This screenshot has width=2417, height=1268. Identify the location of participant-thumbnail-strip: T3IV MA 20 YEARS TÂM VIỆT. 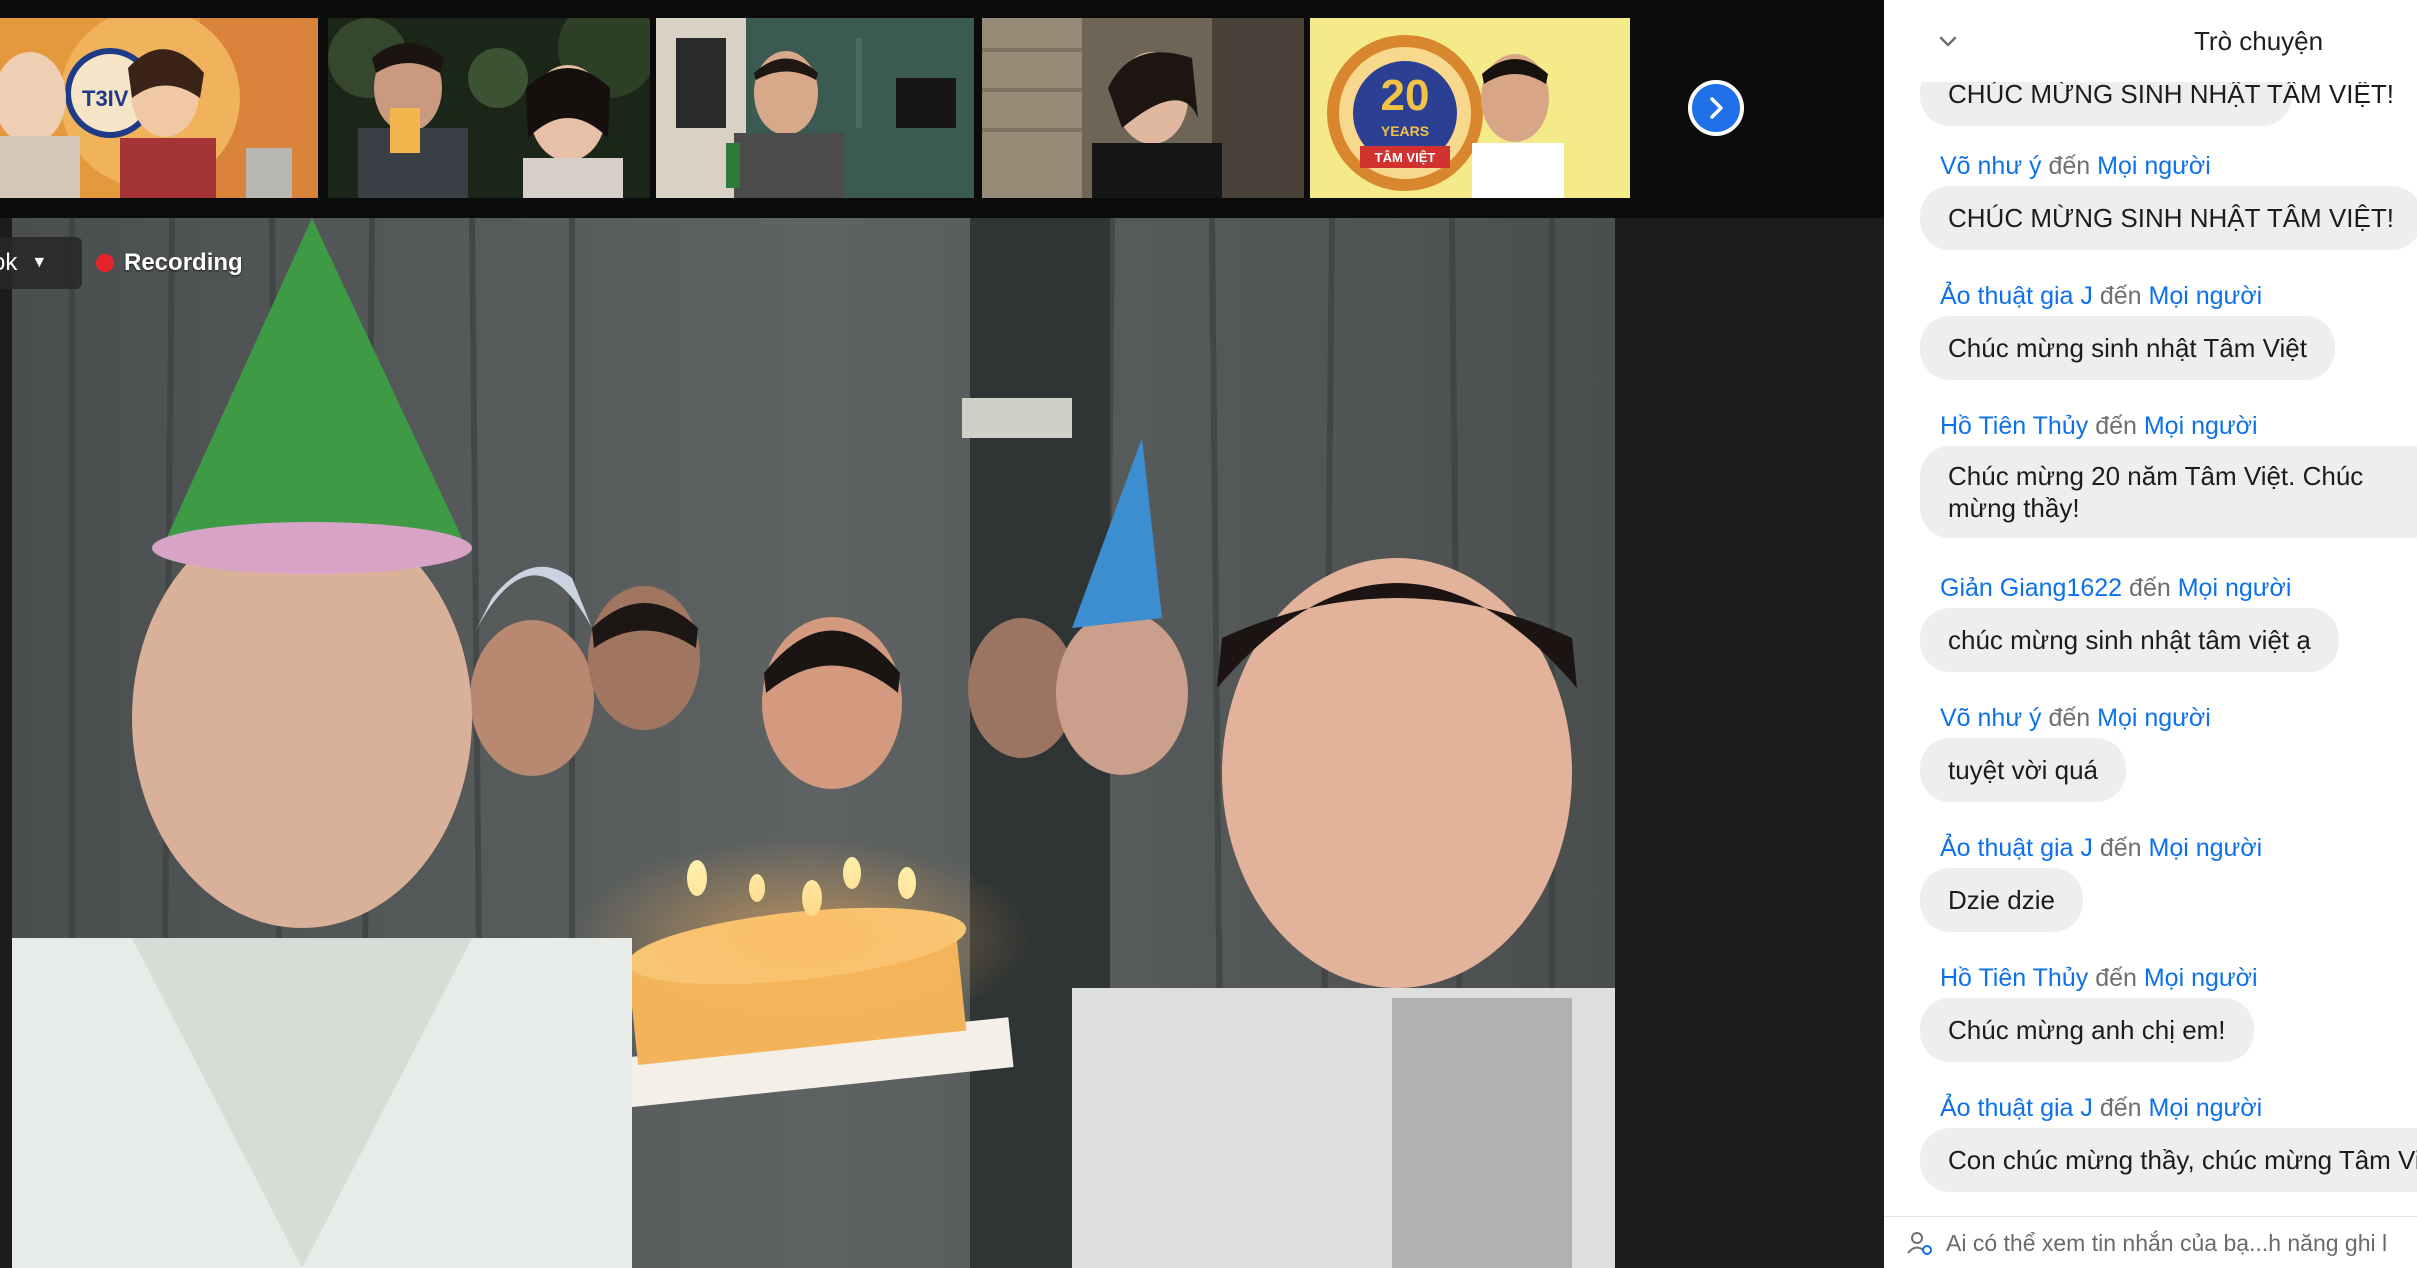
(942, 109).